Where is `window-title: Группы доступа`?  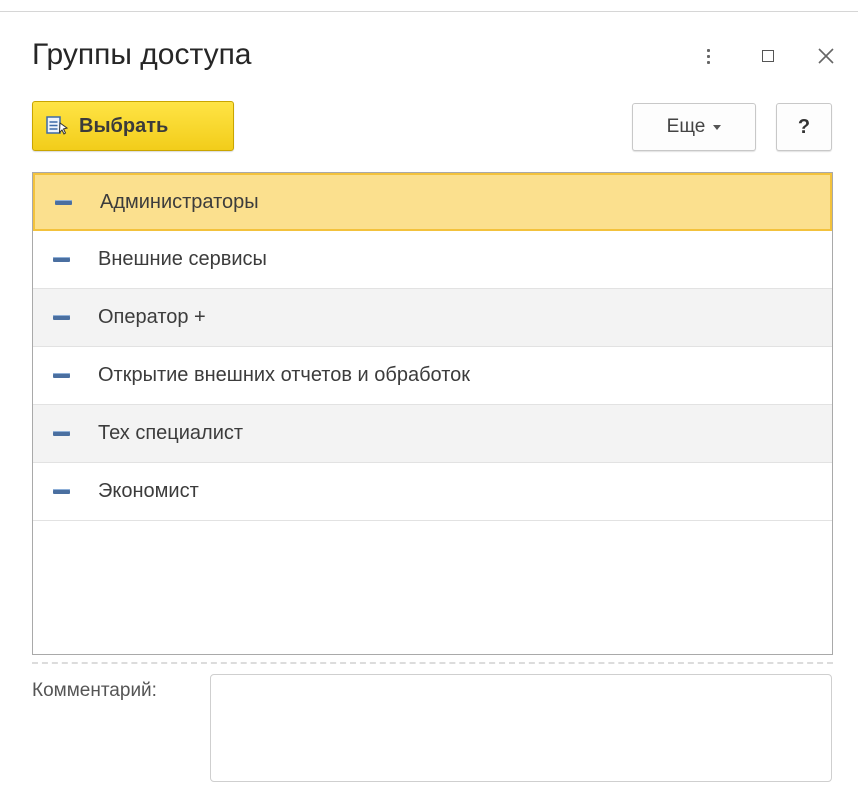 window-title: Группы доступа is located at coordinates (142, 54).